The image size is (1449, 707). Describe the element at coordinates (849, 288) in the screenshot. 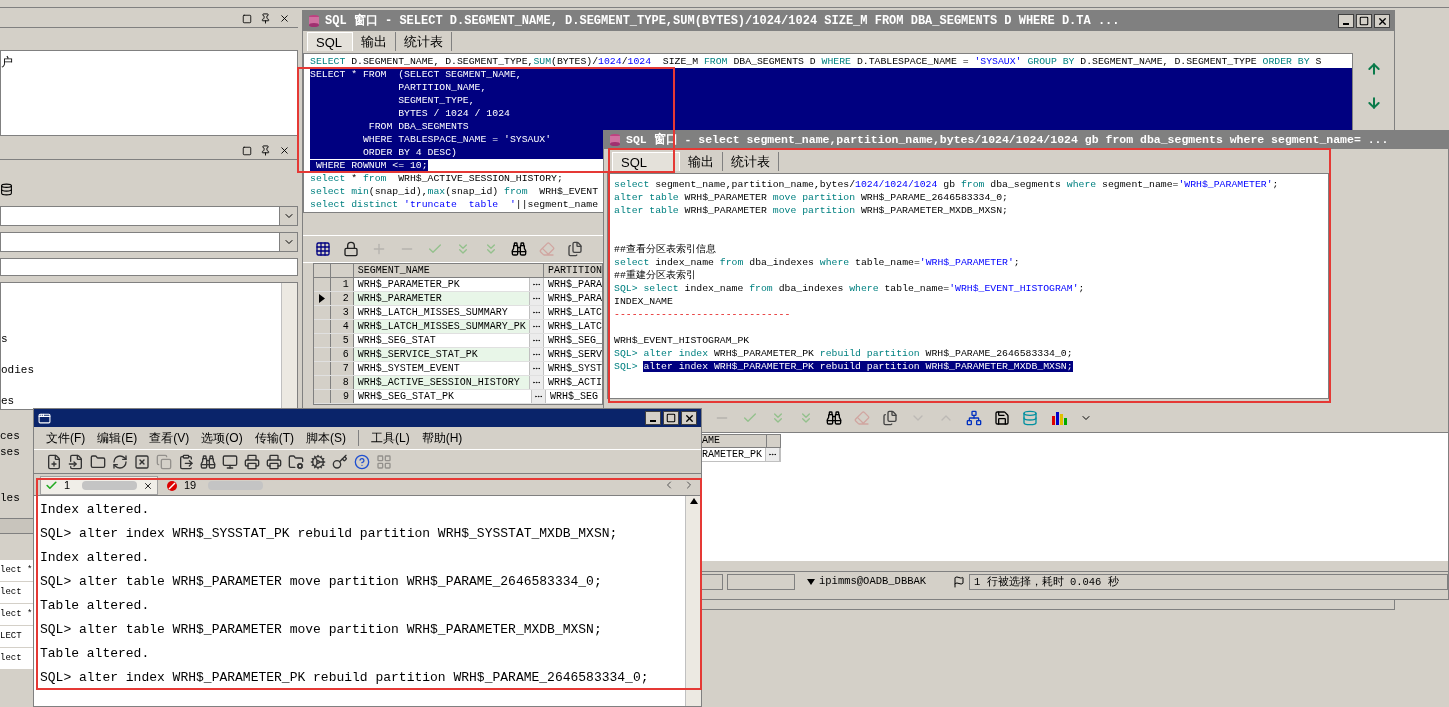

I see `code-line: SQL> select index_name from dba_indexes where table_name='WRH$_EVENT_HISTOGRAM';` at that location.